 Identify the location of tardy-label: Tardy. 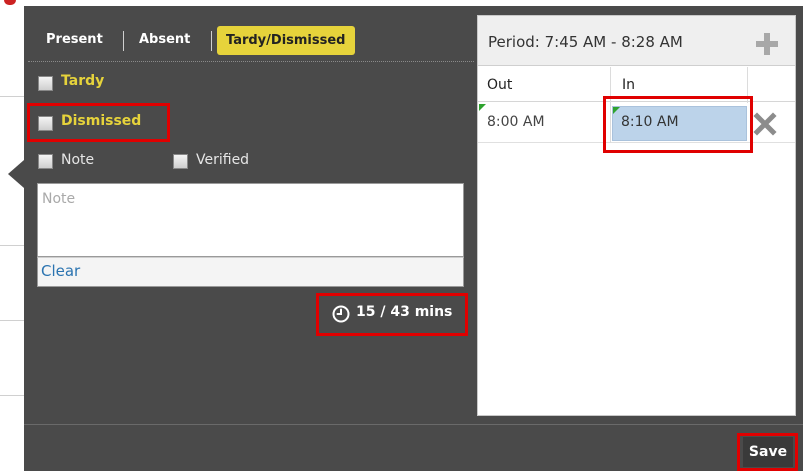
(83, 81).